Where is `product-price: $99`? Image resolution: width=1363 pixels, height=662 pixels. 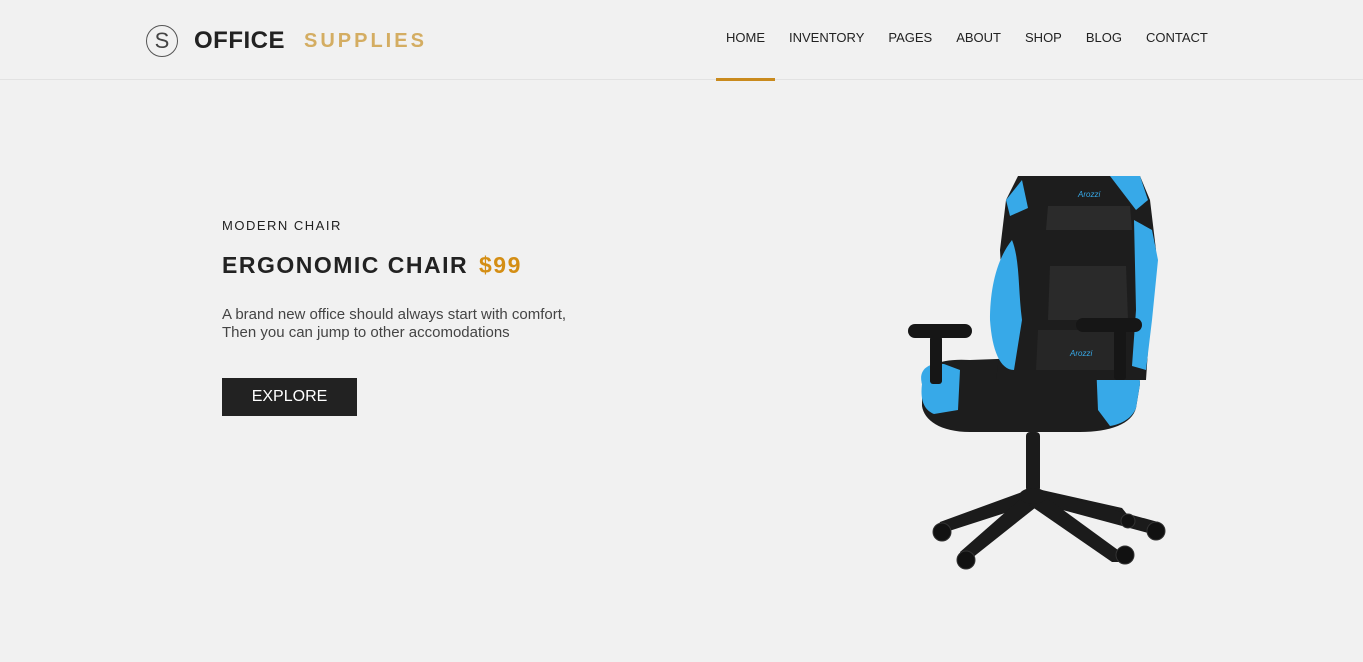
product-price: $99 is located at coordinates (500, 265).